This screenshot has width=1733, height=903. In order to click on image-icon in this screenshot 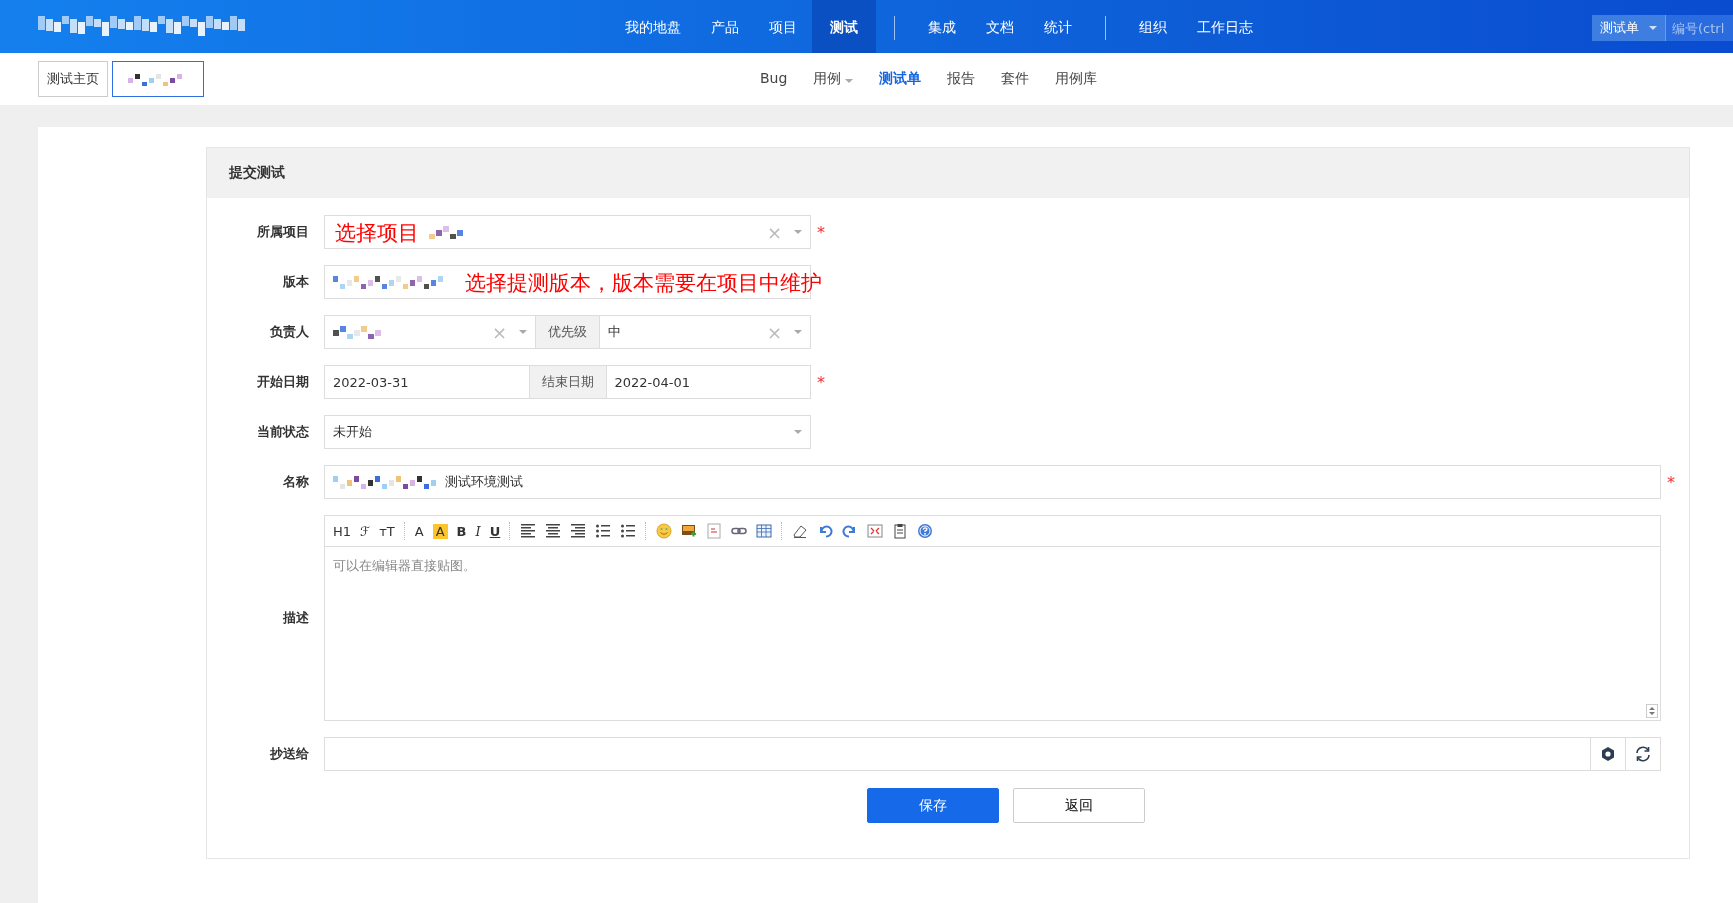, I will do `click(689, 531)`.